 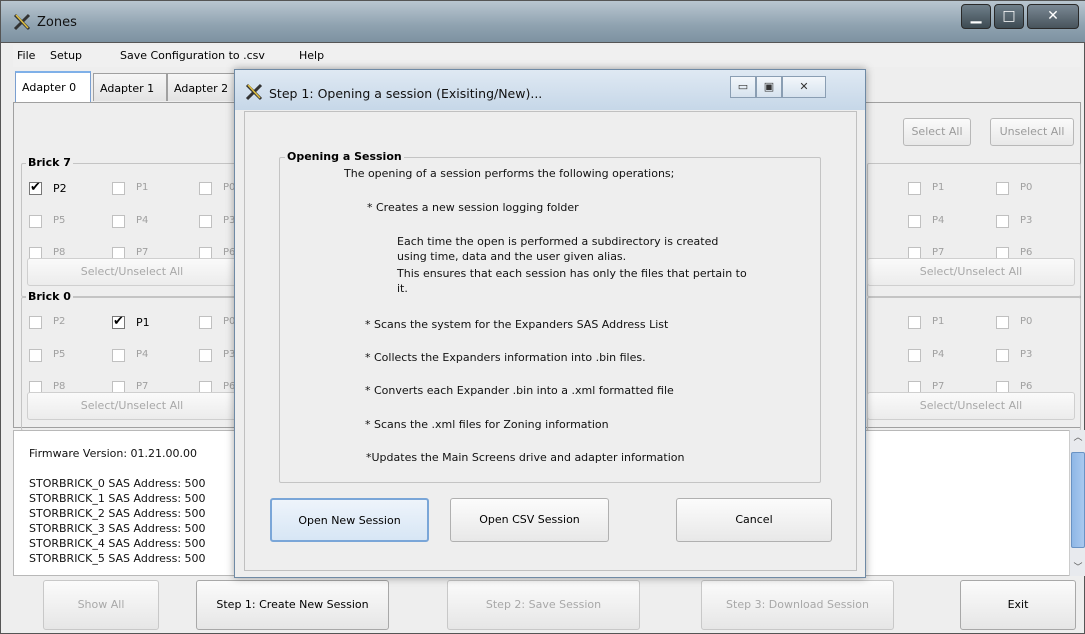 What do you see at coordinates (130, 87) in the screenshot?
I see `tab-adapter-1: Adapter 1` at bounding box center [130, 87].